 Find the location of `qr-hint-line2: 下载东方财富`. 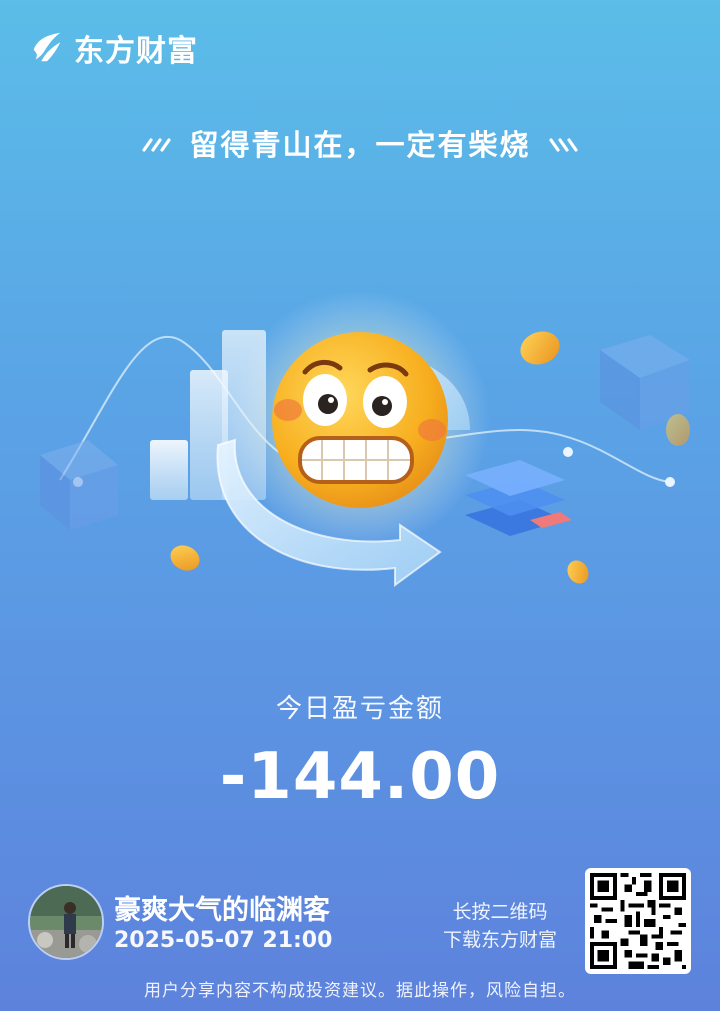

qr-hint-line2: 下载东方财富 is located at coordinates (499, 940).